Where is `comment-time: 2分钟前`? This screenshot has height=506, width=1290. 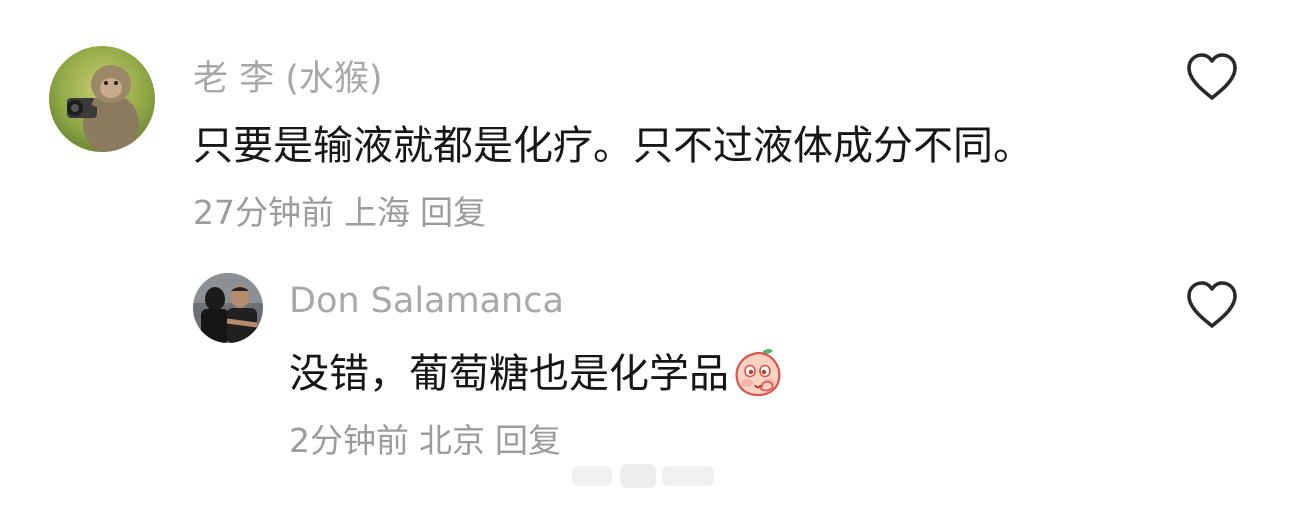 comment-time: 2分钟前 is located at coordinates (349, 440).